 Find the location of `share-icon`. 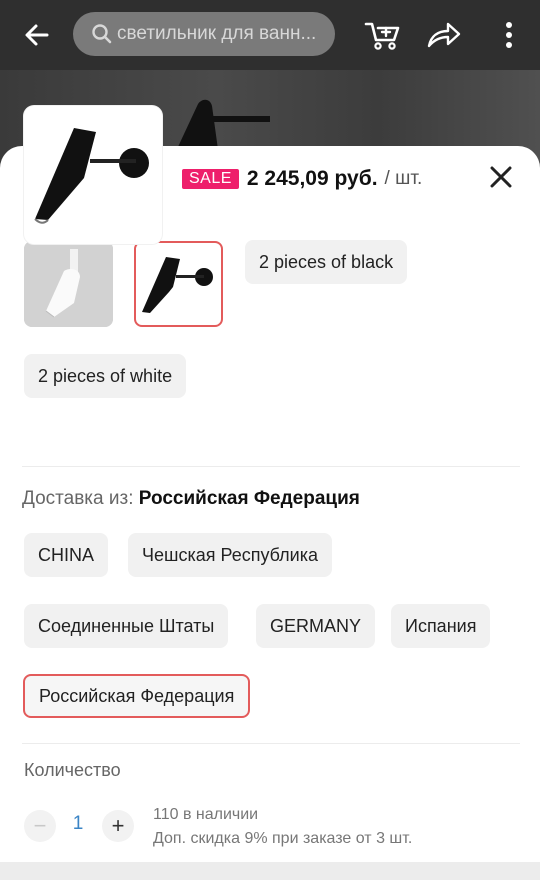

share-icon is located at coordinates (444, 35).